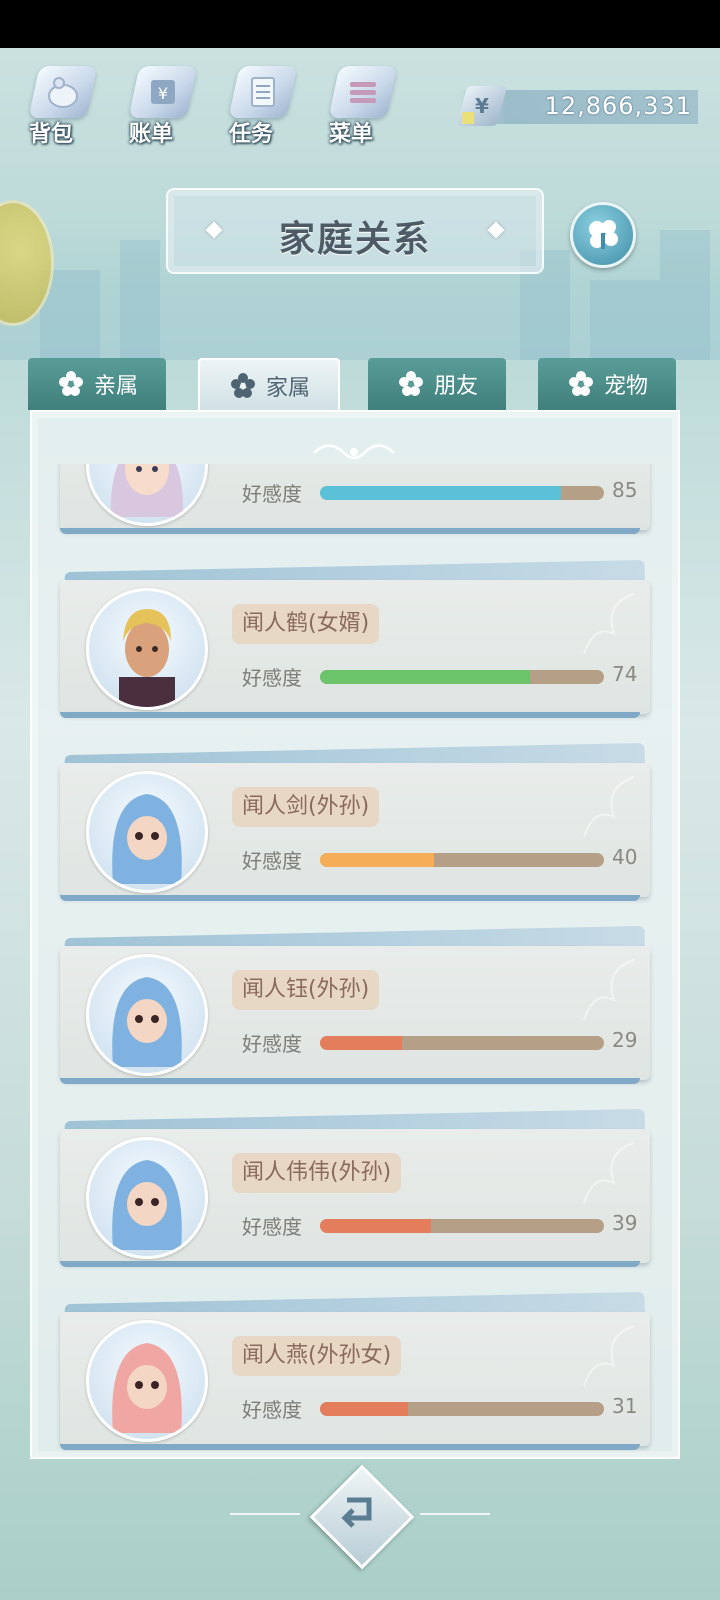  Describe the element at coordinates (147, 1381) in the screenshot. I see `pink-hood-baby-avatar` at that location.